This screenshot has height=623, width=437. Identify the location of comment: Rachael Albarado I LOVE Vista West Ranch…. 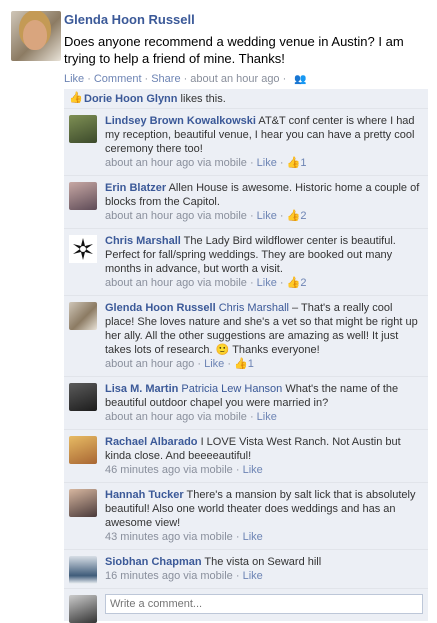
(246, 456).